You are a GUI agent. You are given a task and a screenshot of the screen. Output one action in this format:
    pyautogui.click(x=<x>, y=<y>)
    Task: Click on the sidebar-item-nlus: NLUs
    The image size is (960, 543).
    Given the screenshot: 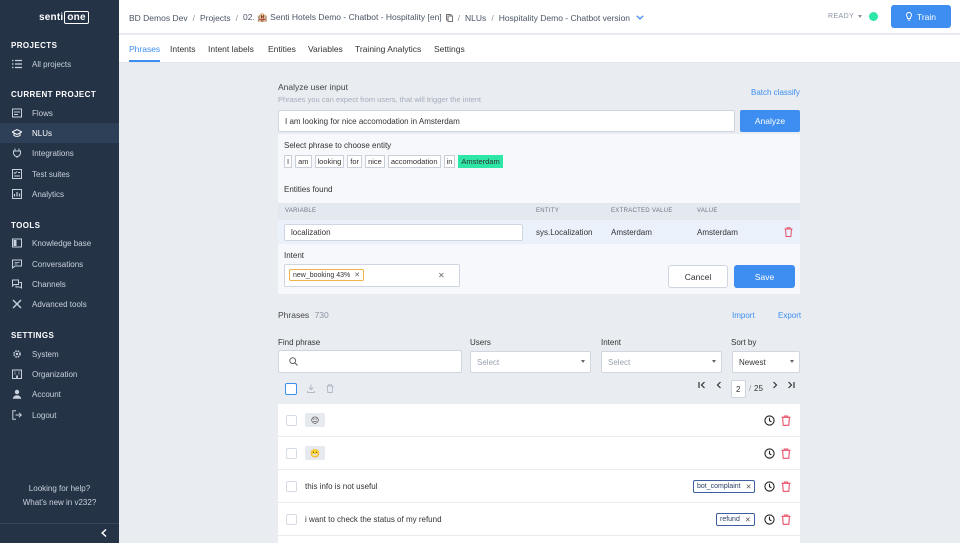 What is the action you would take?
    pyautogui.click(x=59, y=133)
    